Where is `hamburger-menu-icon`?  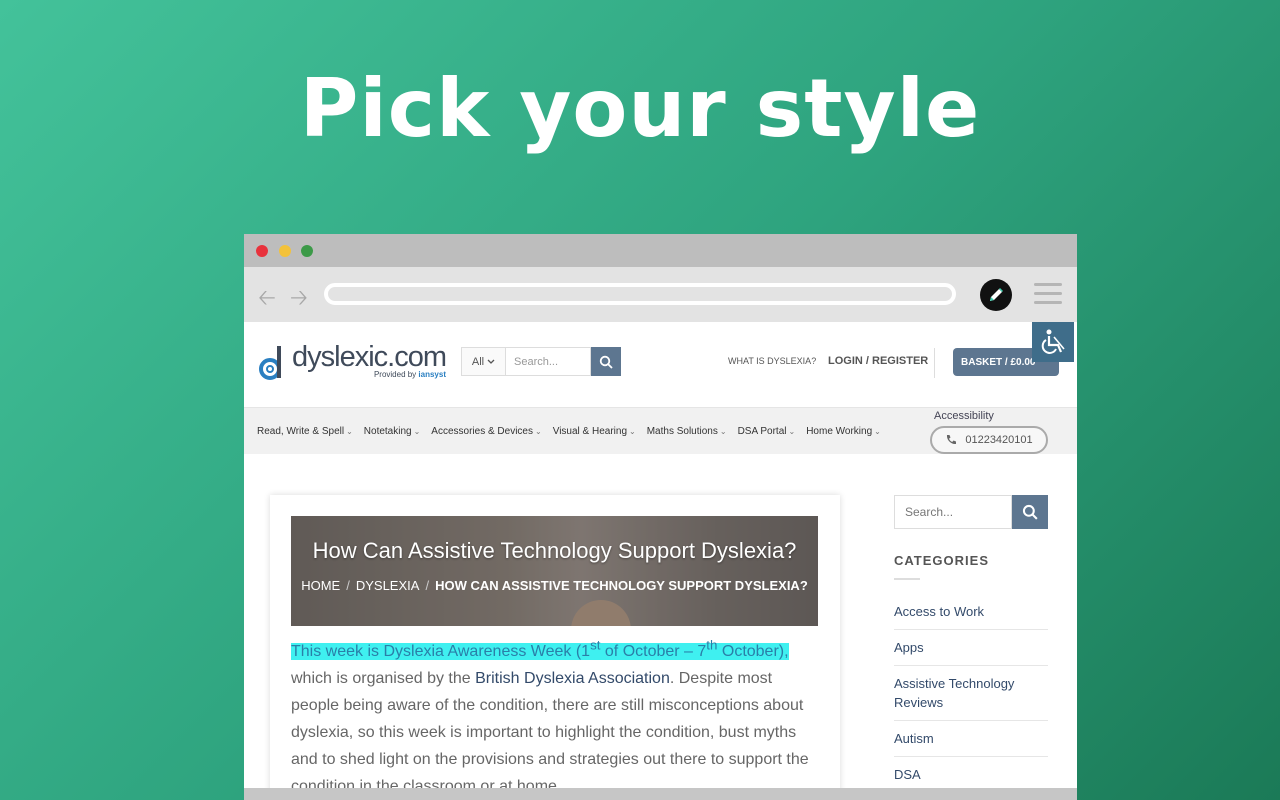
hamburger-menu-icon is located at coordinates (1048, 296).